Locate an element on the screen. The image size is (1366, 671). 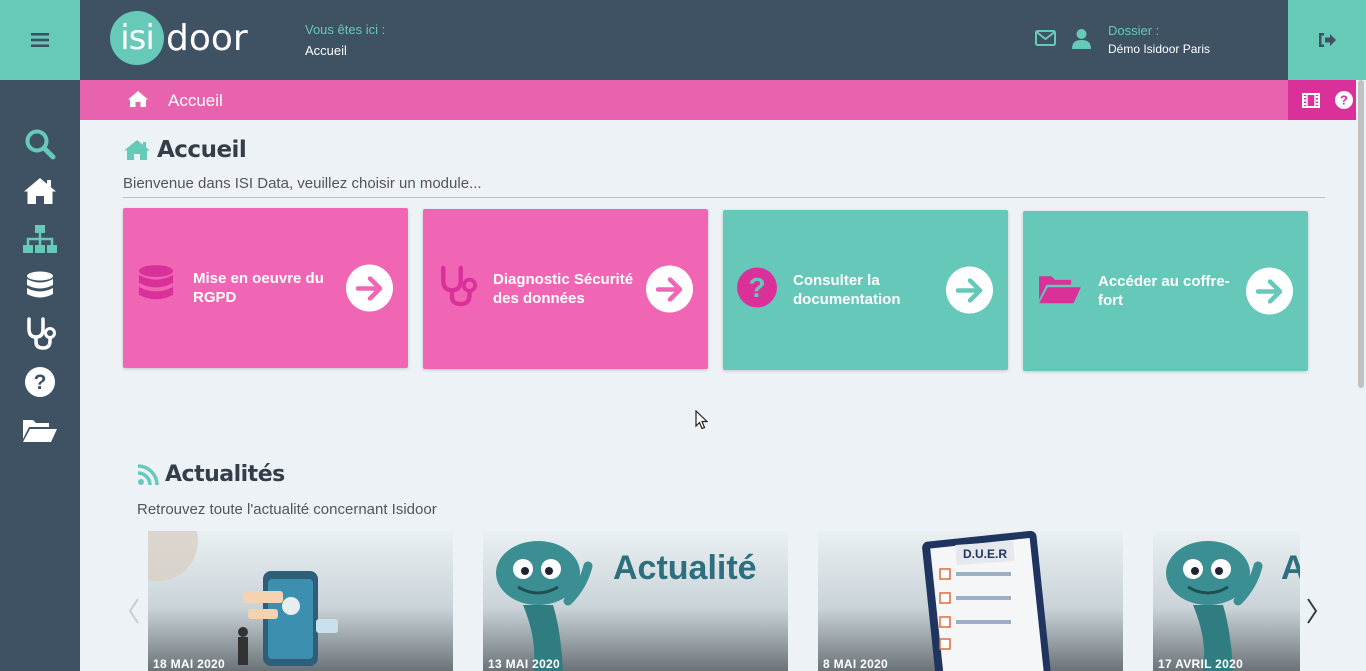
news-date: 13 MAI 2020 is located at coordinates (524, 664).